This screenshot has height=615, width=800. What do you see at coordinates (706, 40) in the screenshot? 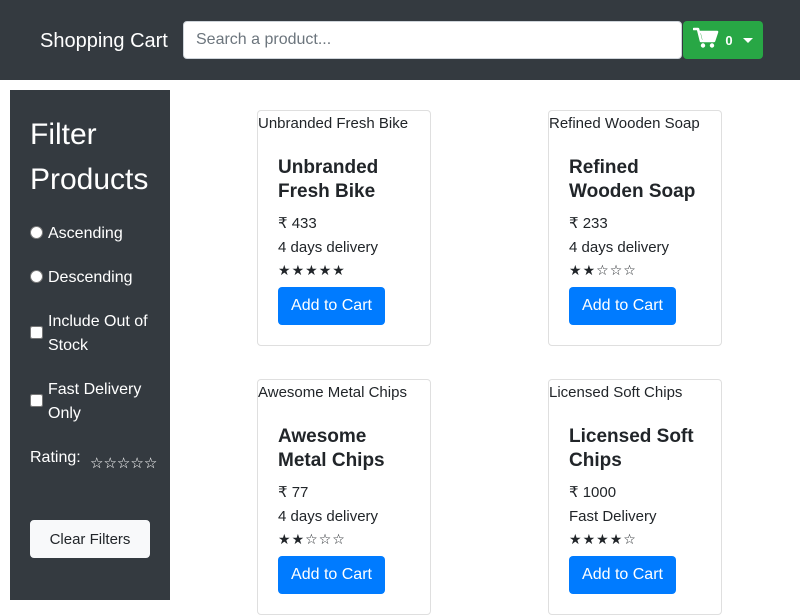
I see `shopping-cart-icon` at bounding box center [706, 40].